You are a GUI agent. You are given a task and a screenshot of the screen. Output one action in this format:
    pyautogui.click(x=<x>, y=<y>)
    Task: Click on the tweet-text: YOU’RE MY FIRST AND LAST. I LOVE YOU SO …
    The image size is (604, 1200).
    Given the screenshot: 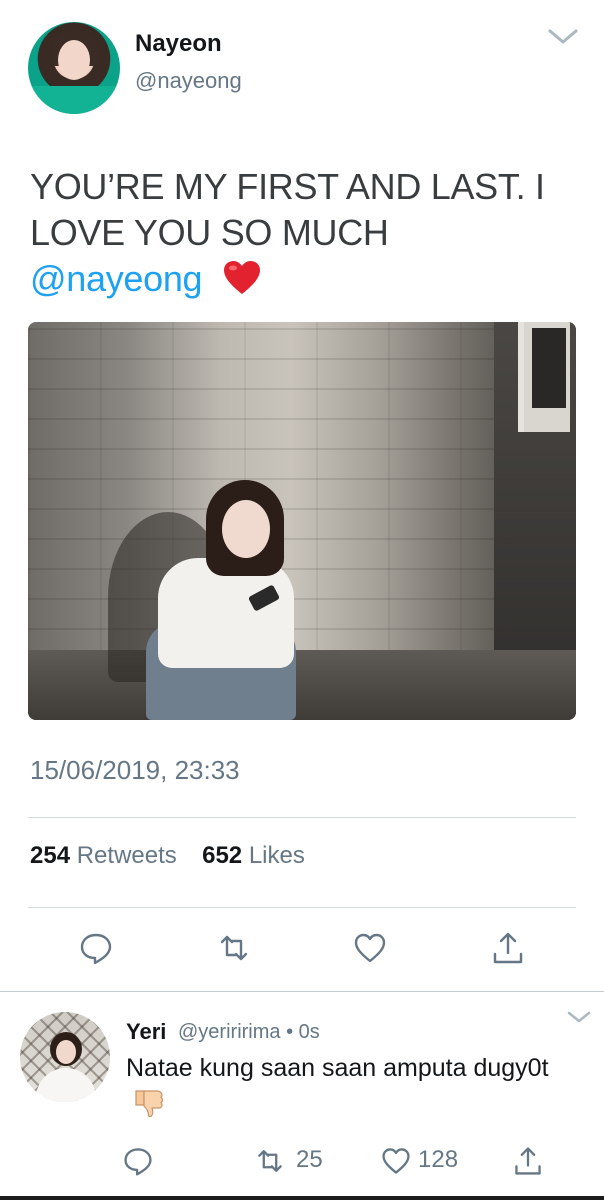 What is the action you would take?
    pyautogui.click(x=310, y=233)
    